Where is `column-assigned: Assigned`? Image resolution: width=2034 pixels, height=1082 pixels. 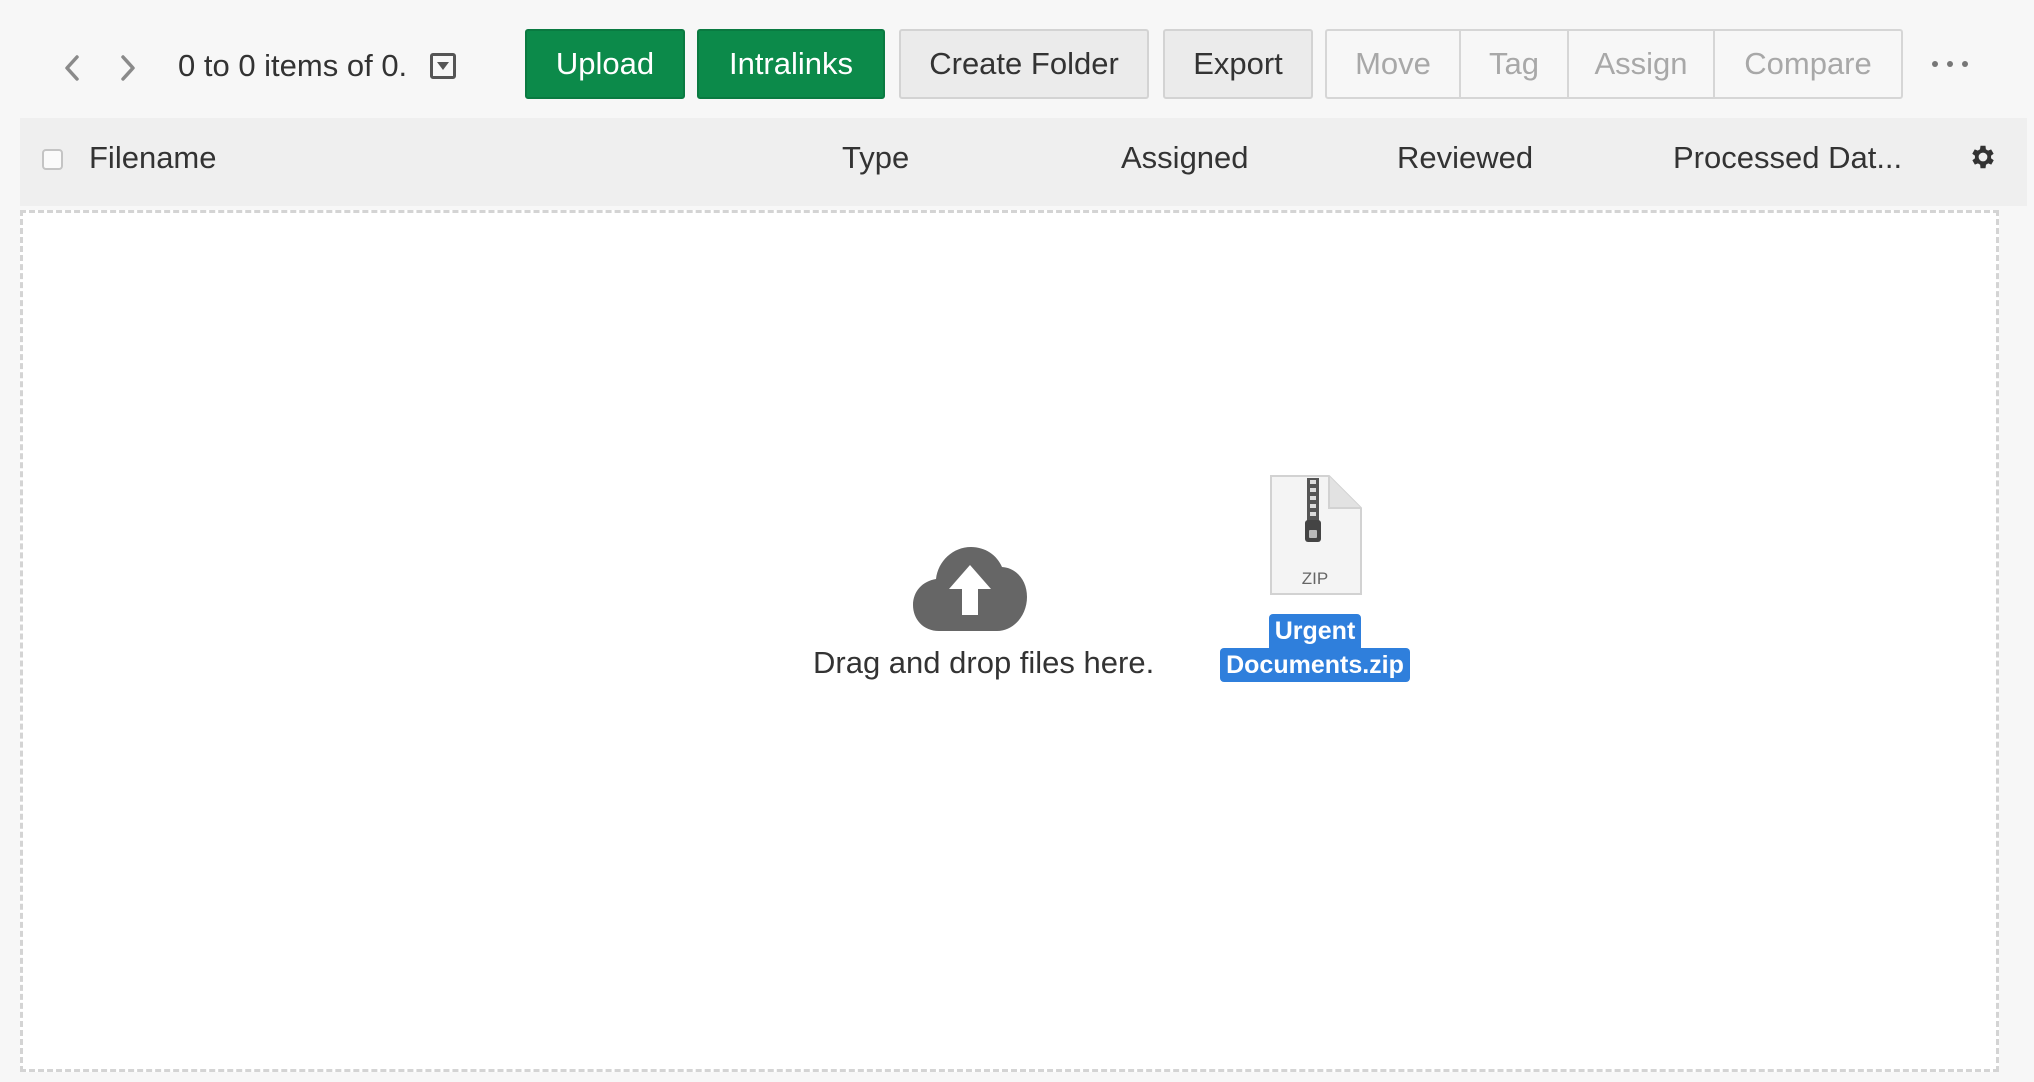 column-assigned: Assigned is located at coordinates (1185, 158).